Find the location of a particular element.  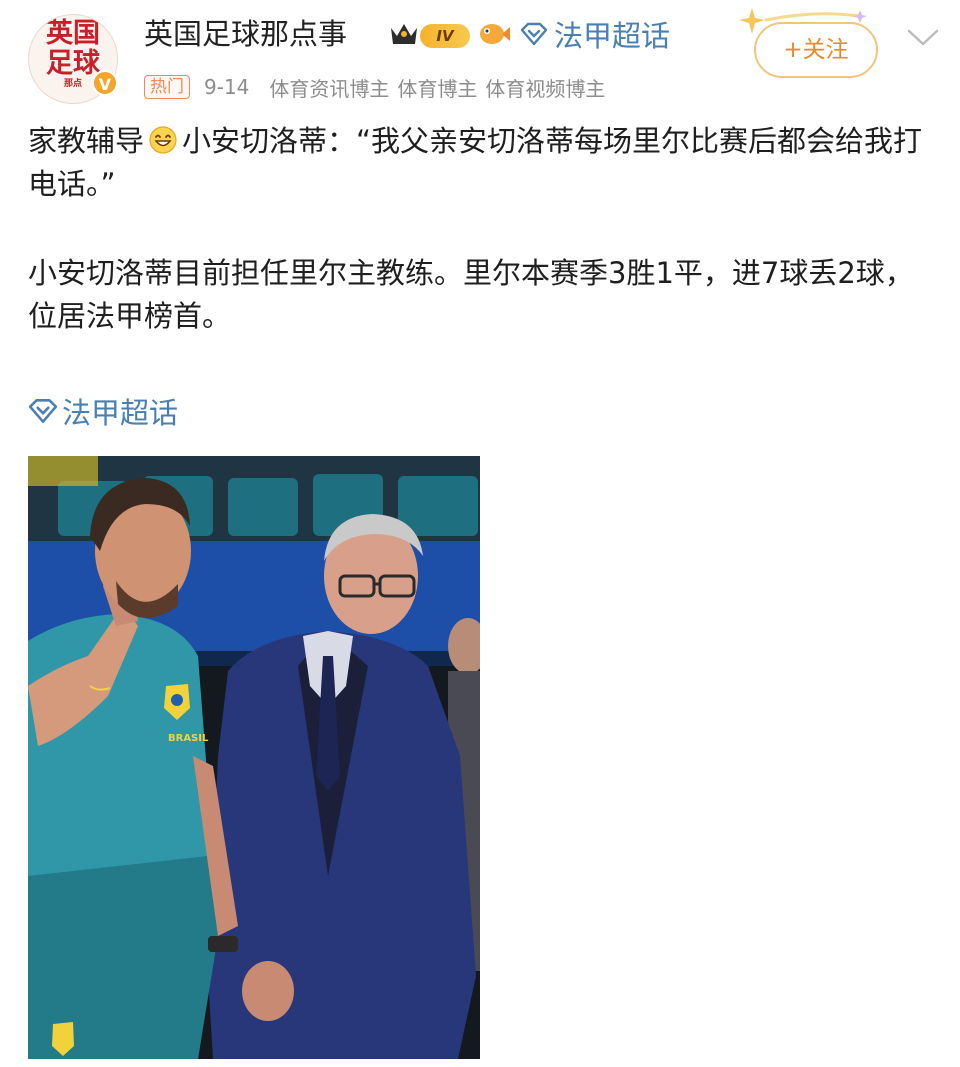

author-role: 体育博主 is located at coordinates (437, 88).